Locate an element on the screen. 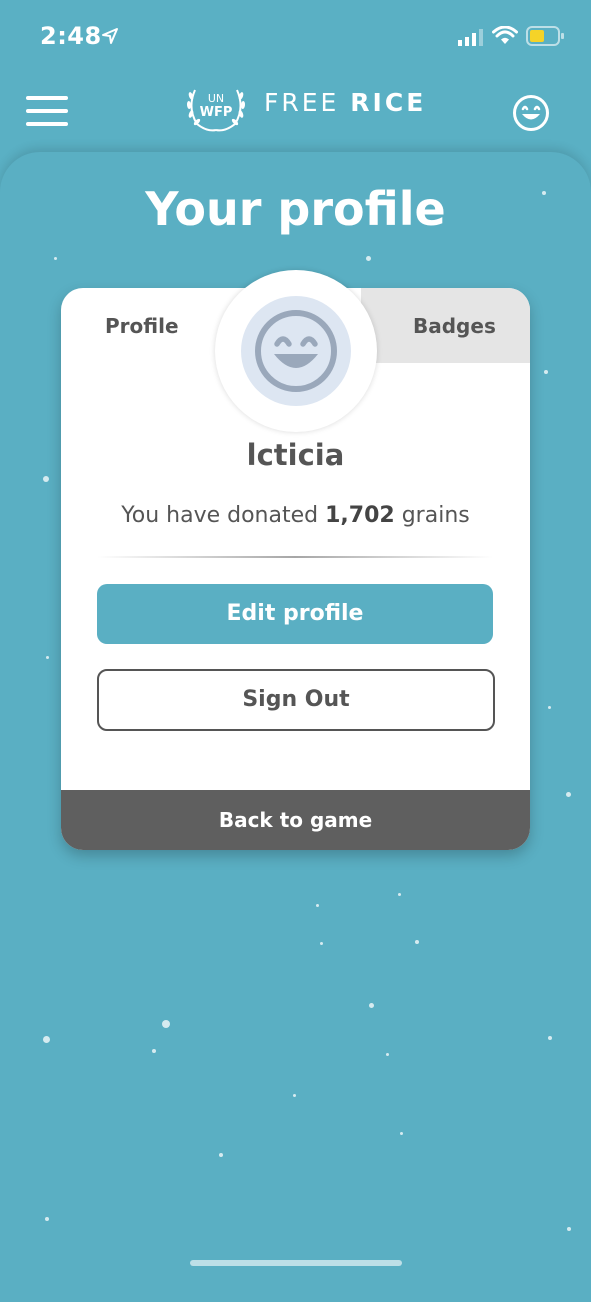 The width and height of the screenshot is (591, 1302). donation-suffix: grains is located at coordinates (435, 515).